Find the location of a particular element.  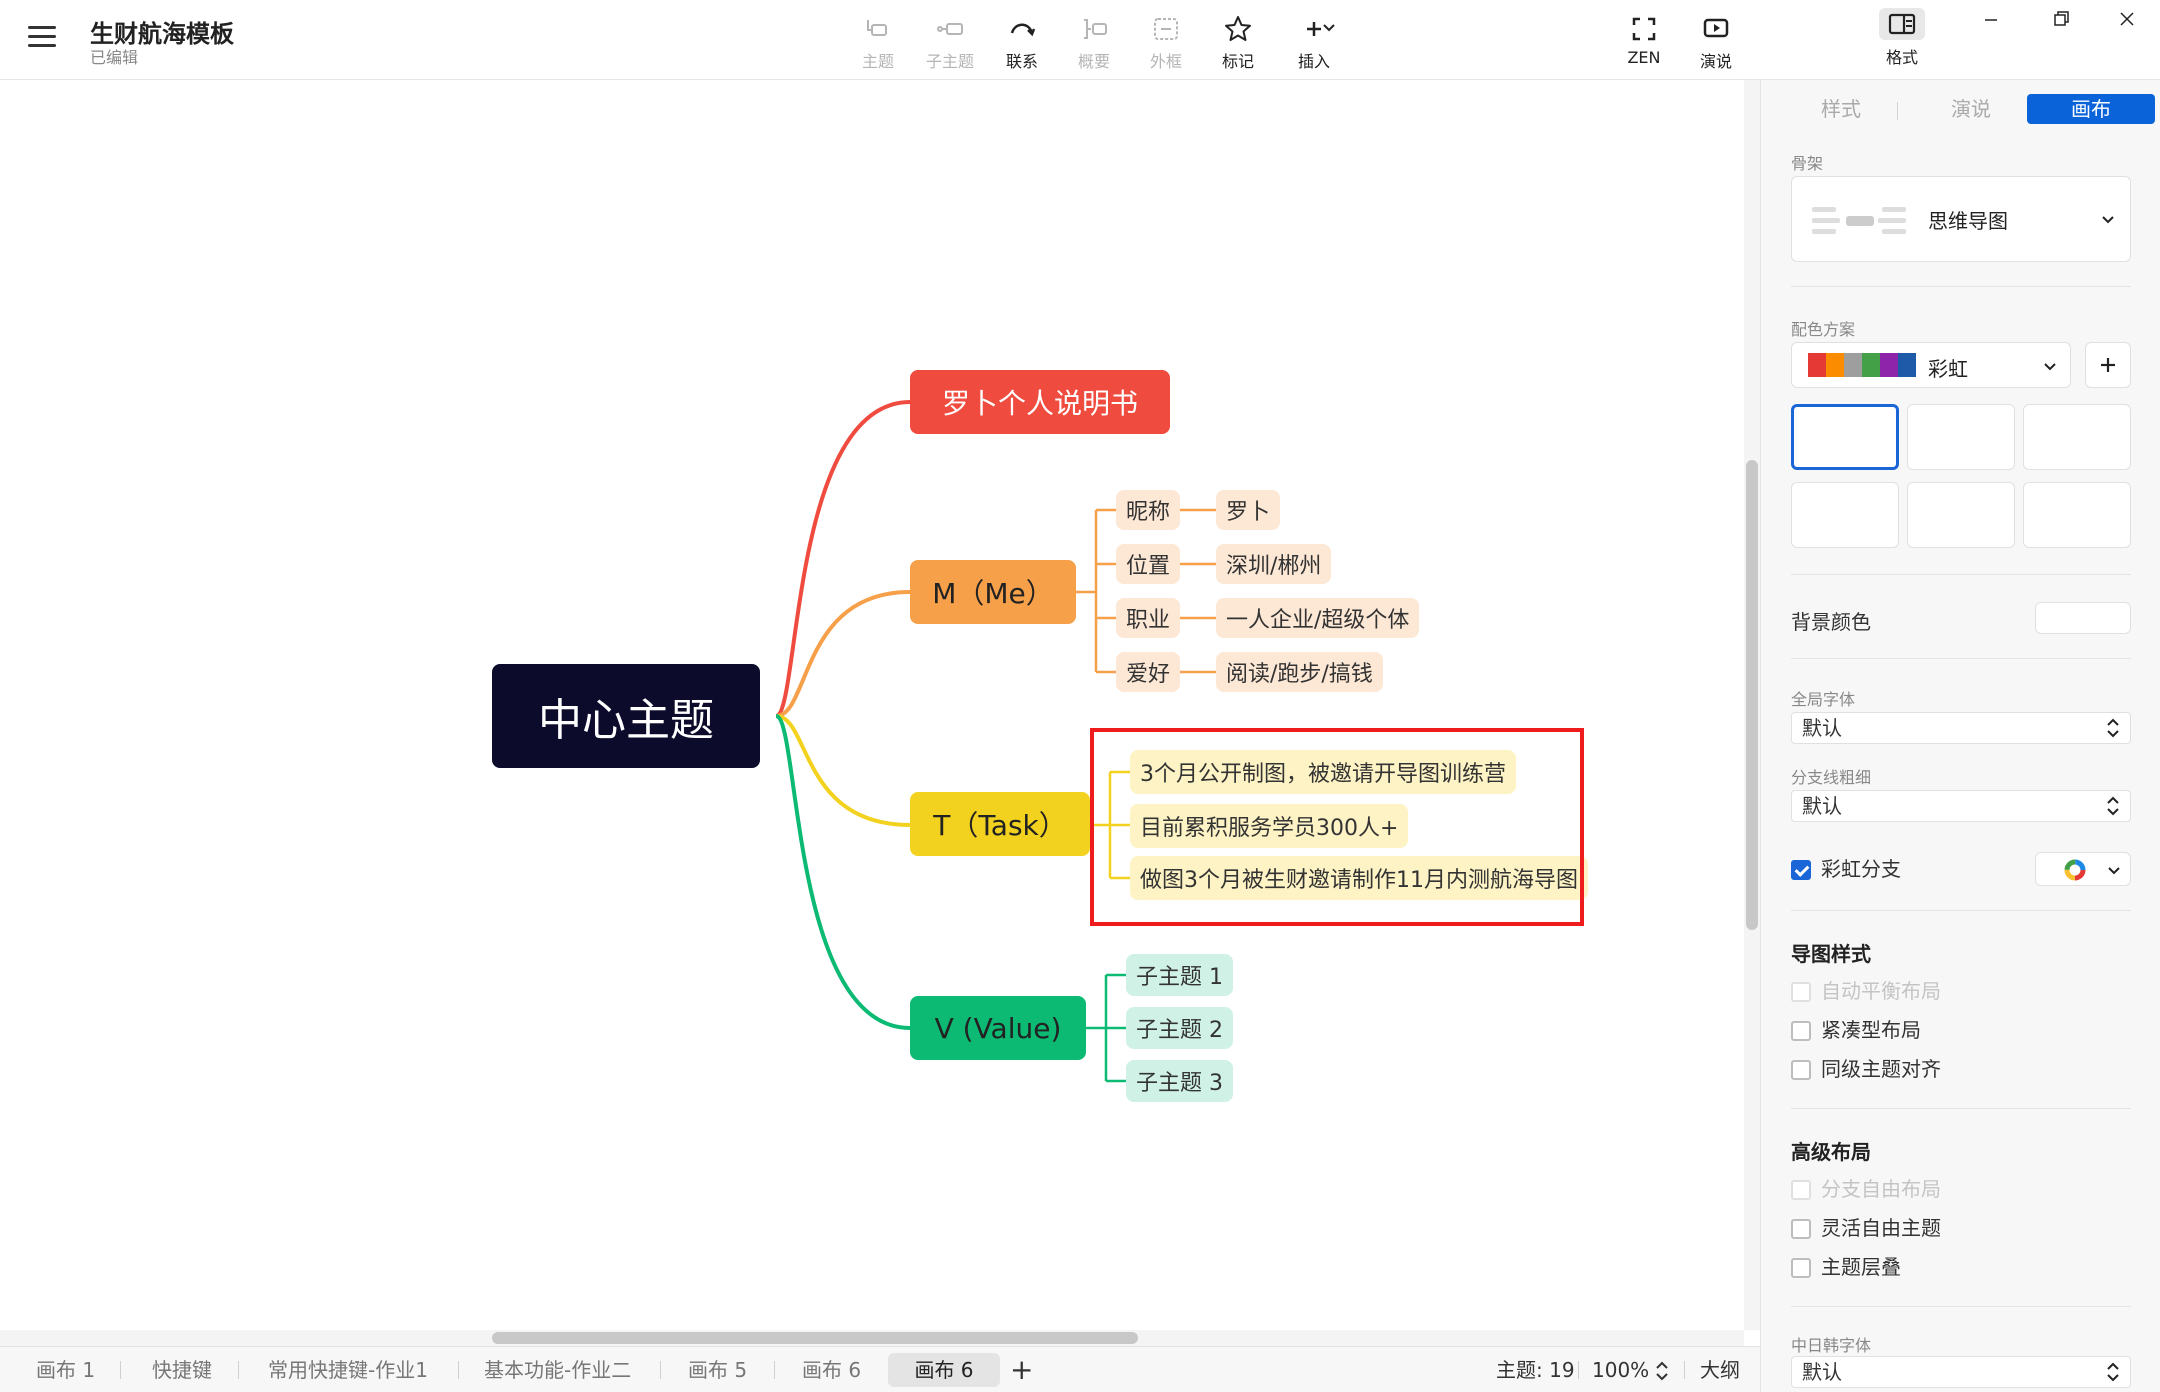

topic-overlap-checkbox: 主题层叠 is located at coordinates (1846, 1267).